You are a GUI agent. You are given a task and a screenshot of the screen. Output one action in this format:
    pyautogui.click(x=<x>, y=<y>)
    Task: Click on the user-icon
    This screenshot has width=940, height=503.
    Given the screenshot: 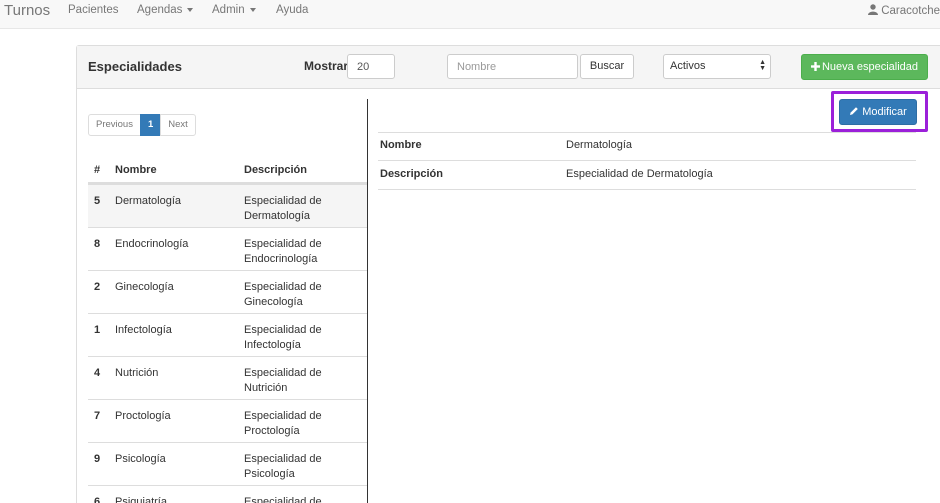 What is the action you would take?
    pyautogui.click(x=873, y=9)
    